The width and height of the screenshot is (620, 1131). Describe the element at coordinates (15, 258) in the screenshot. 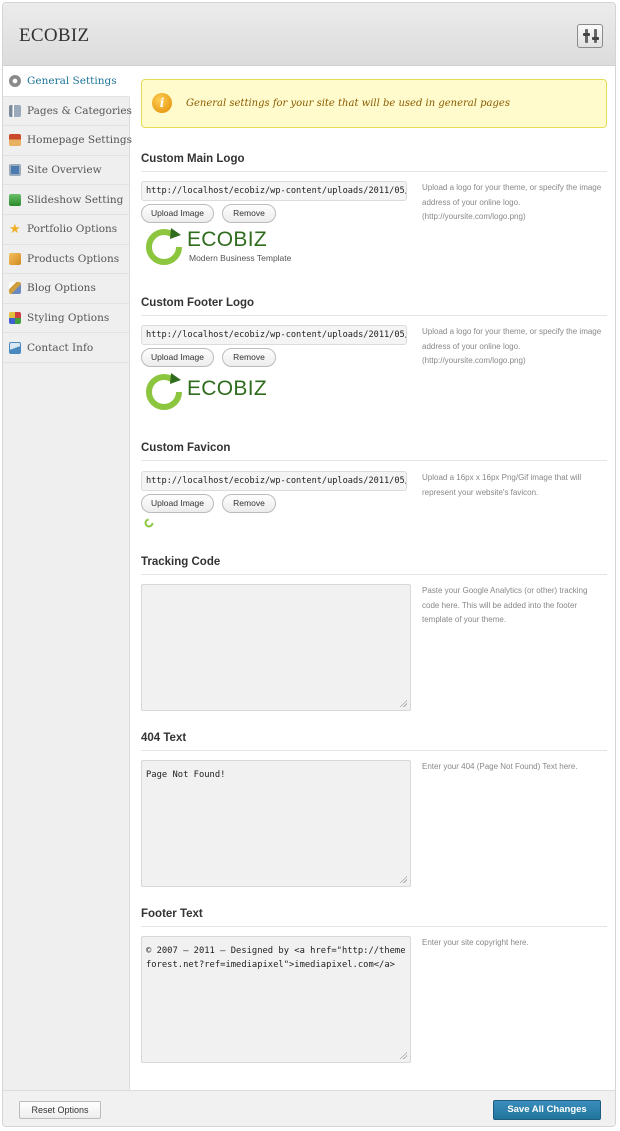

I see `box-icon` at that location.